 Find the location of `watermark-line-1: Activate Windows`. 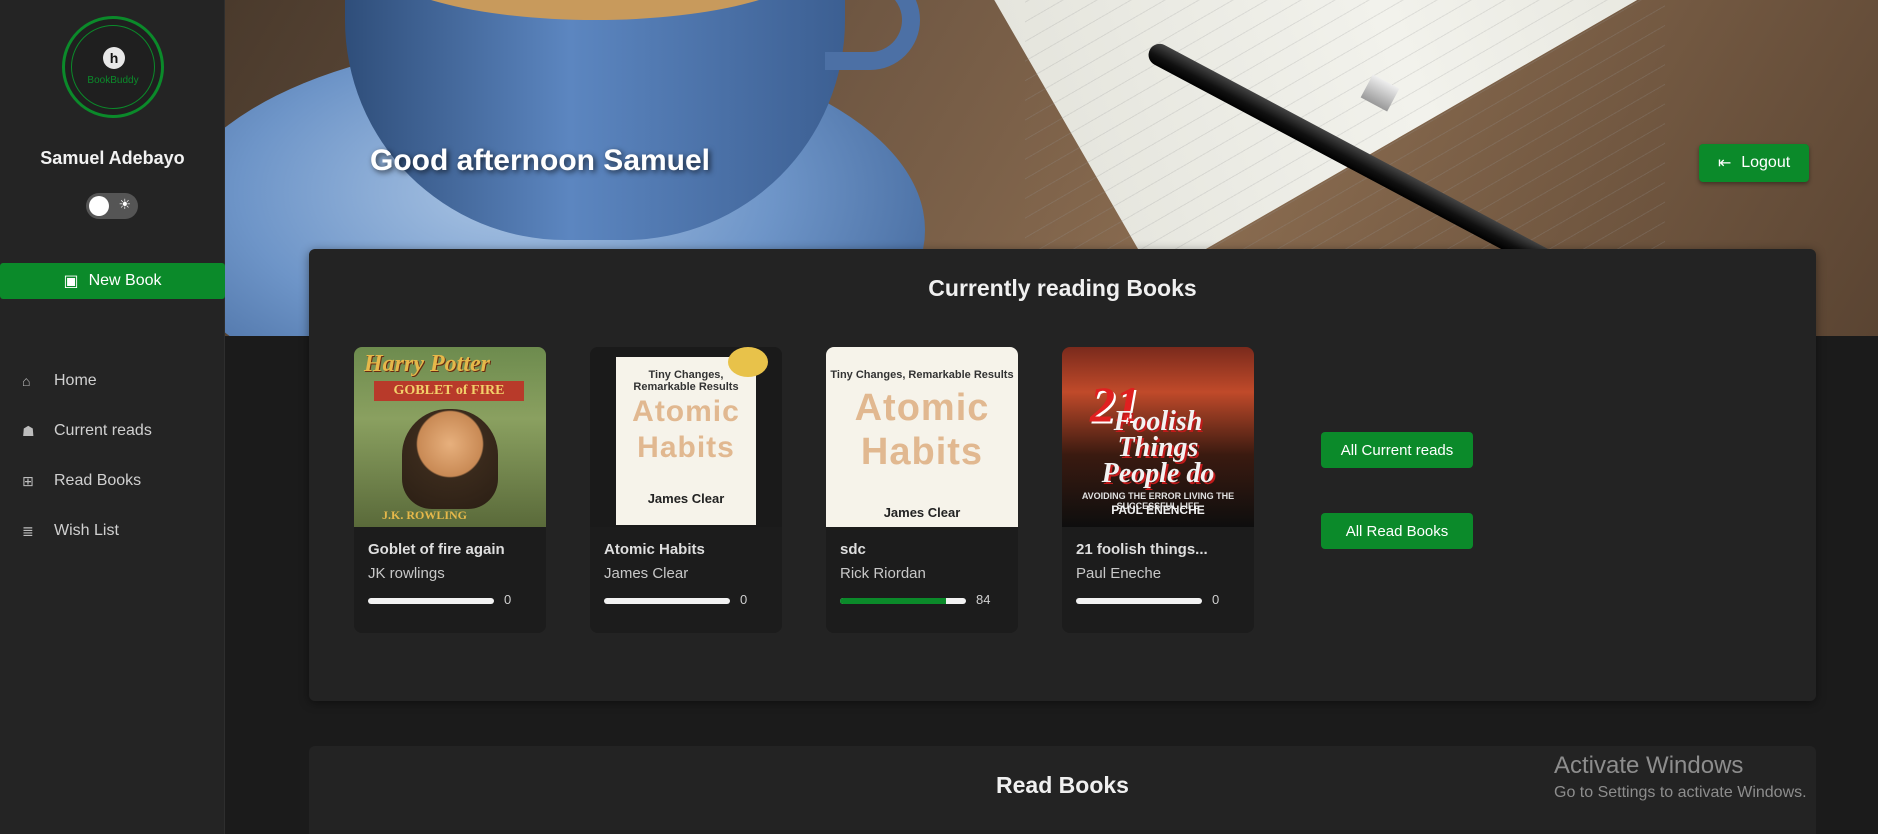

watermark-line-1: Activate Windows is located at coordinates (1649, 765).